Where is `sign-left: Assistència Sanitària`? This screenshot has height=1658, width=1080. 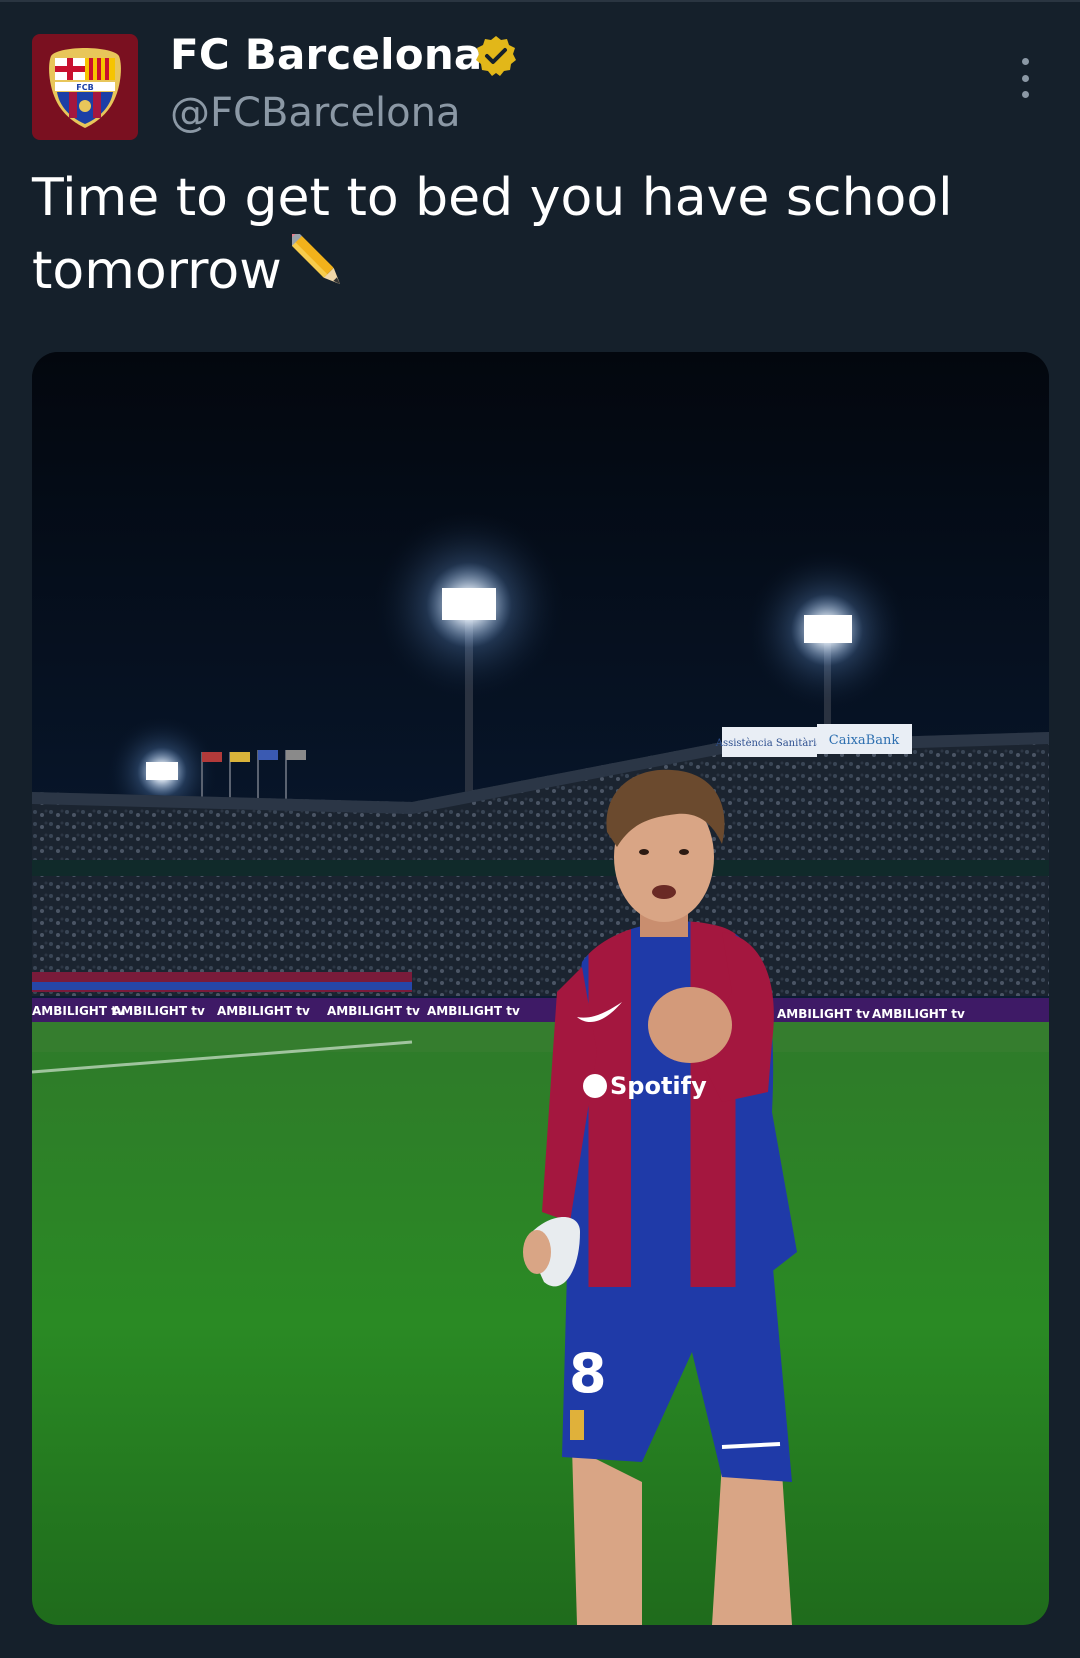
sign-left: Assistència Sanitària is located at coordinates (769, 743).